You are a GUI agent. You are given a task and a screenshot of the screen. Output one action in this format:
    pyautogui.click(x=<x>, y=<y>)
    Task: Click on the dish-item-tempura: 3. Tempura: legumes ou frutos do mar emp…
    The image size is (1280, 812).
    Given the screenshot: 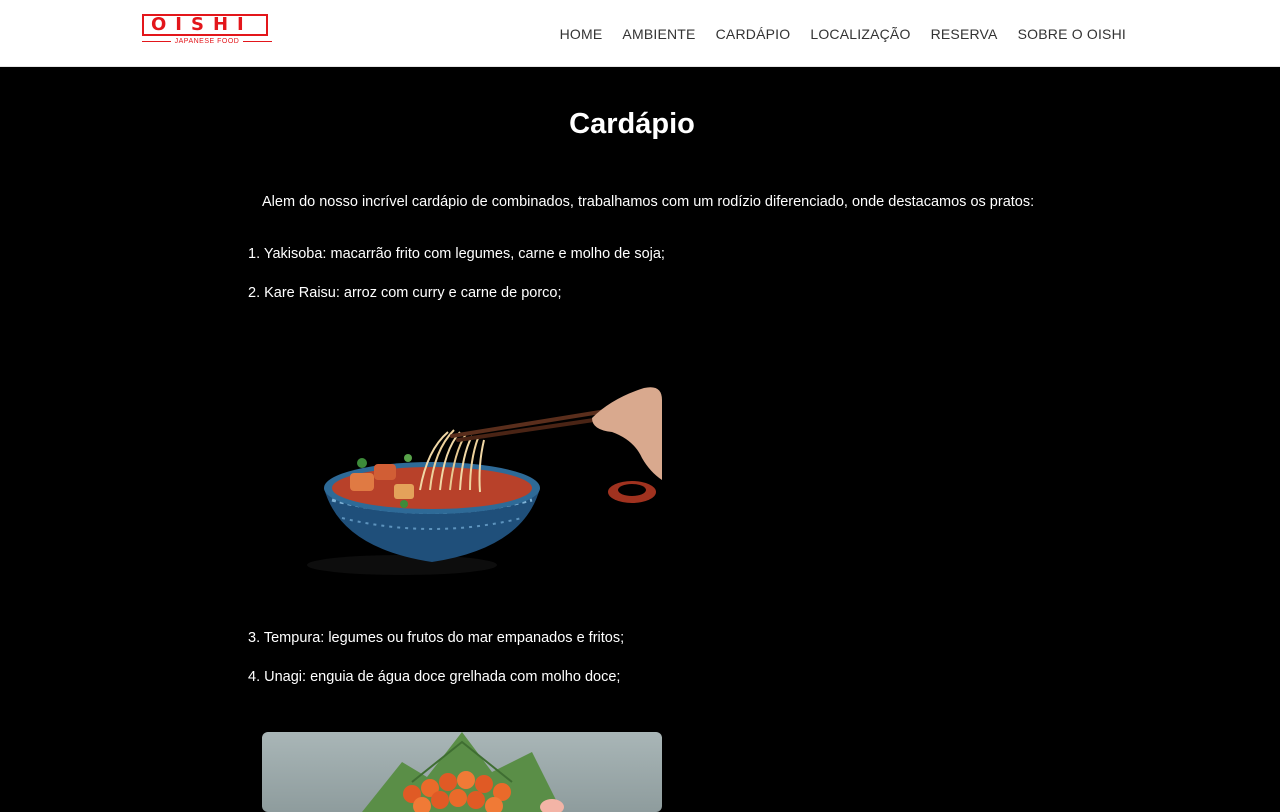 What is the action you would take?
    pyautogui.click(x=436, y=638)
    